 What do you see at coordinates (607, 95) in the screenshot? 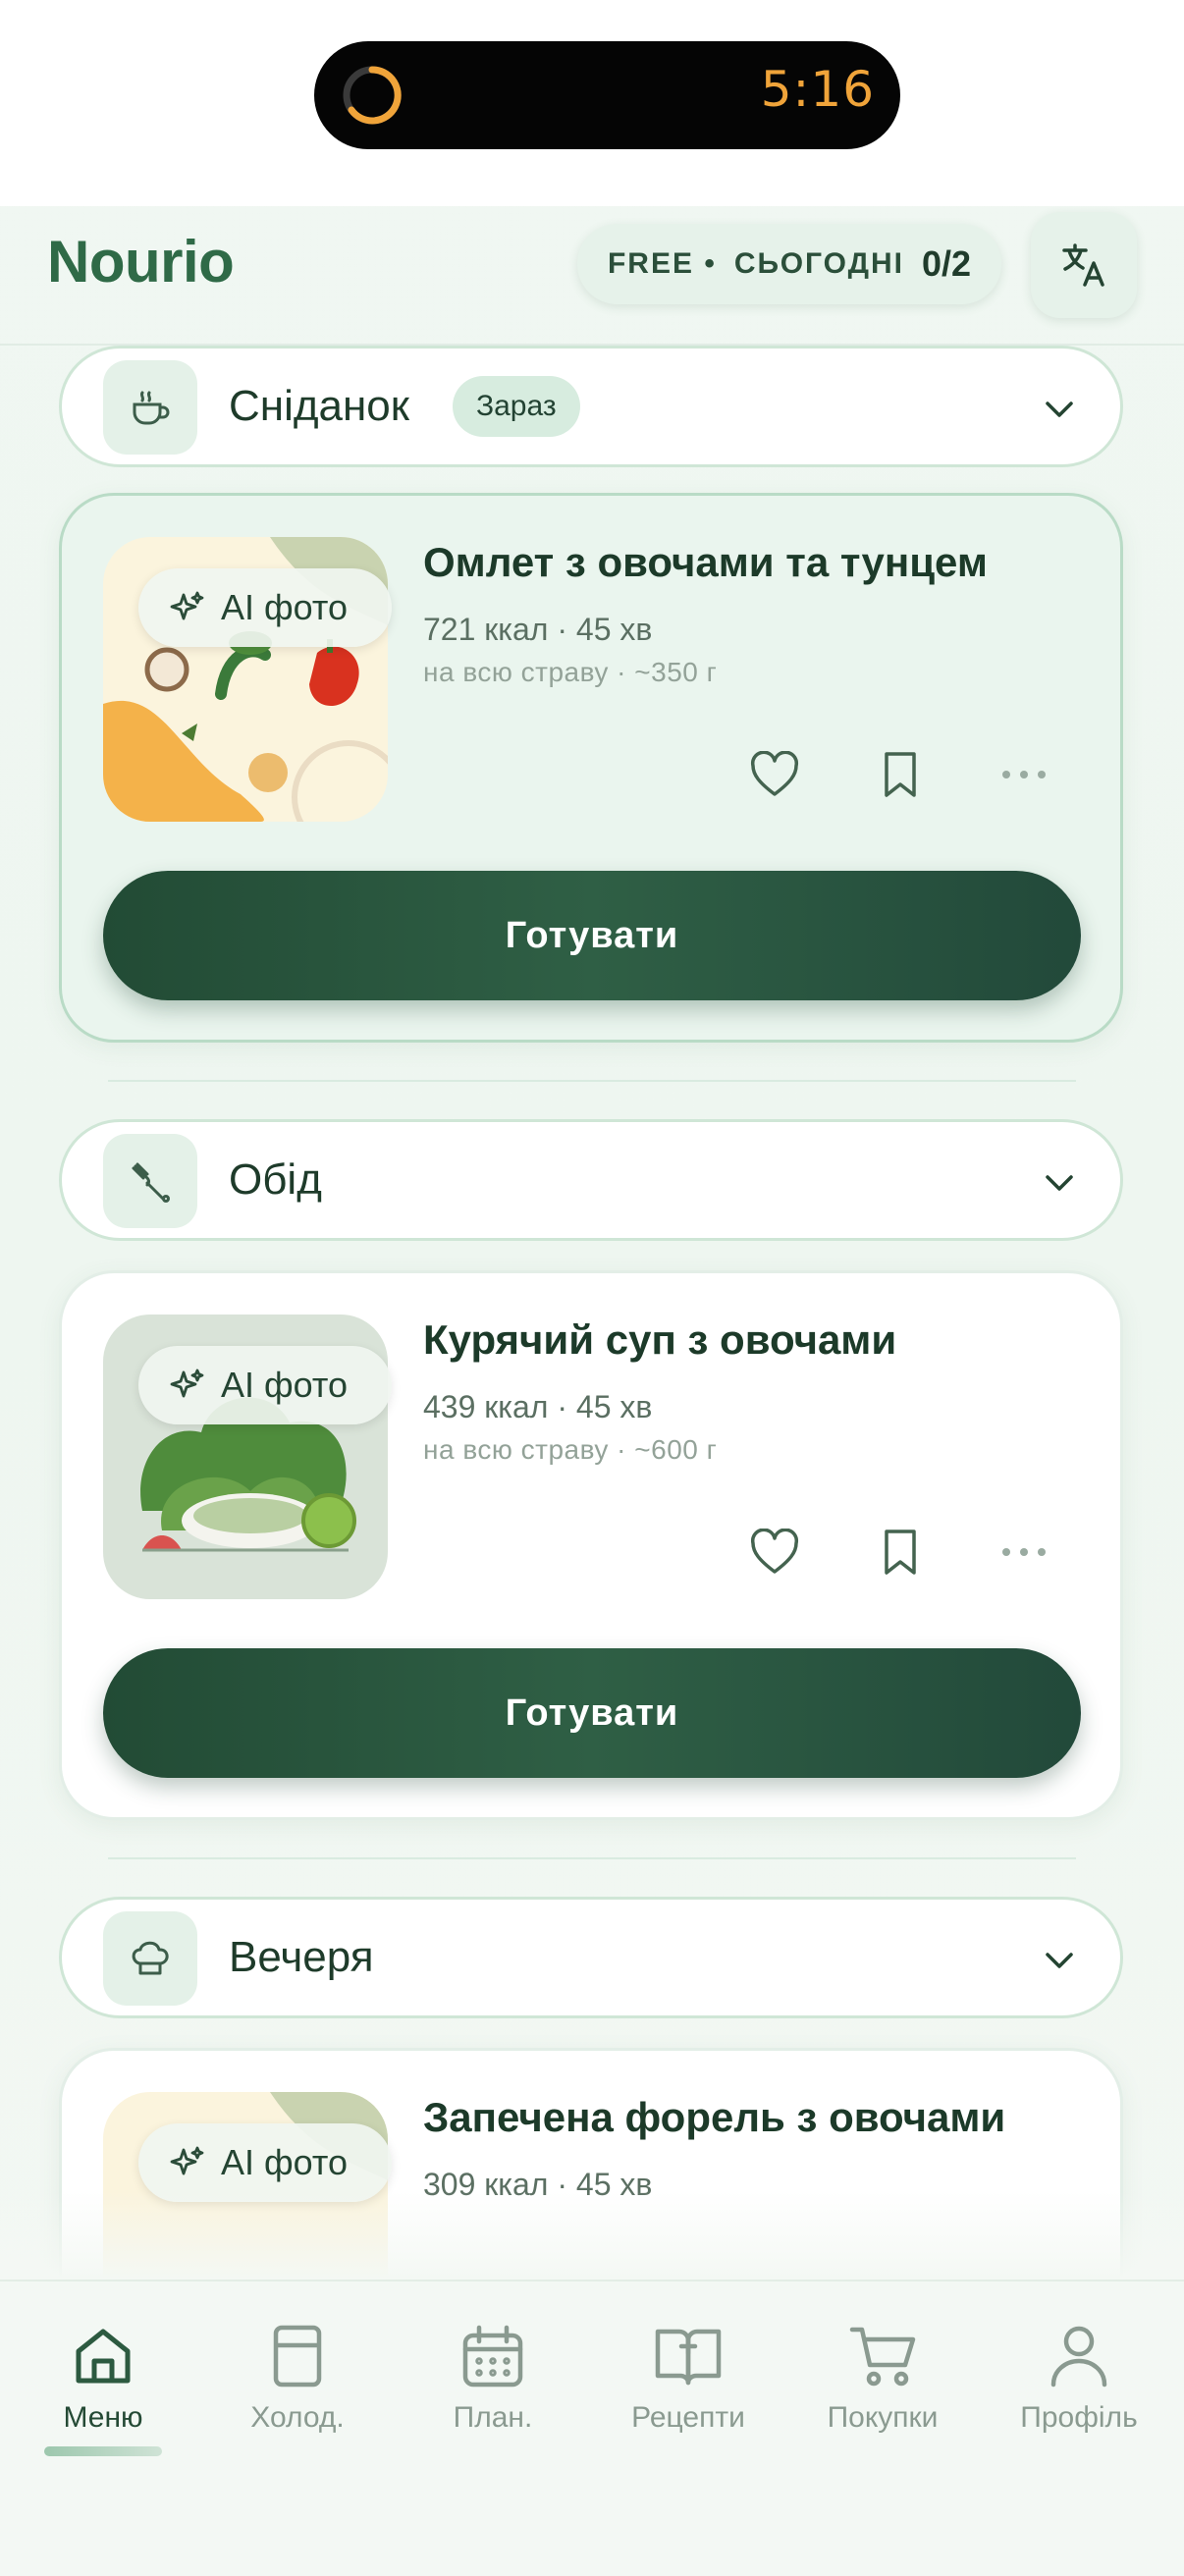
I see `dynamic-island: 5:16` at bounding box center [607, 95].